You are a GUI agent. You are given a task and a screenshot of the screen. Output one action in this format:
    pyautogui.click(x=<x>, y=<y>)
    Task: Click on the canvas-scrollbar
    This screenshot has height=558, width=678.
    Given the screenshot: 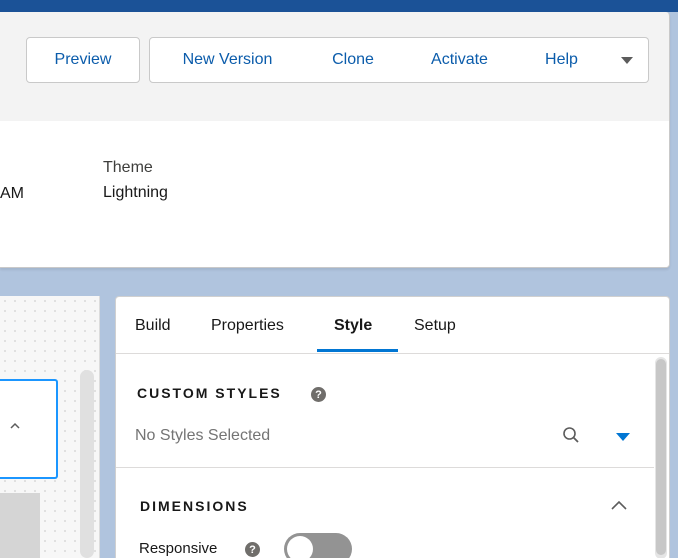 What is the action you would take?
    pyautogui.click(x=87, y=464)
    